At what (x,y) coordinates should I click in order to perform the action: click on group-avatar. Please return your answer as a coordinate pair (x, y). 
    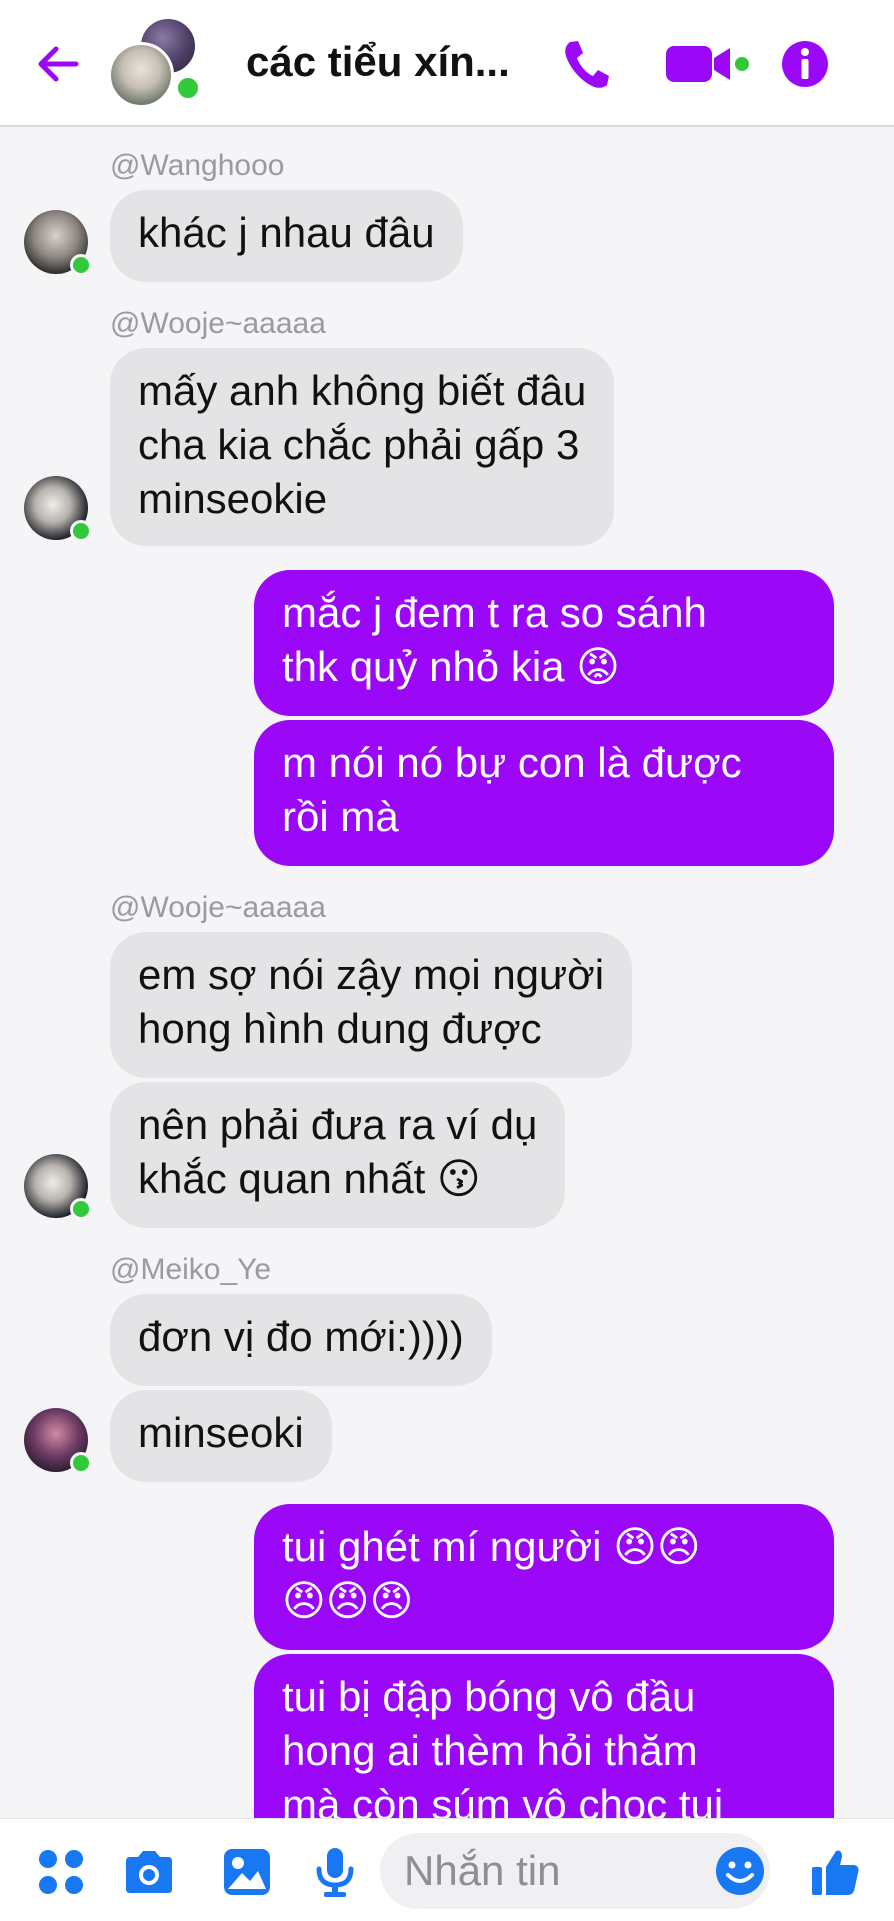
    Looking at the image, I should click on (155, 62).